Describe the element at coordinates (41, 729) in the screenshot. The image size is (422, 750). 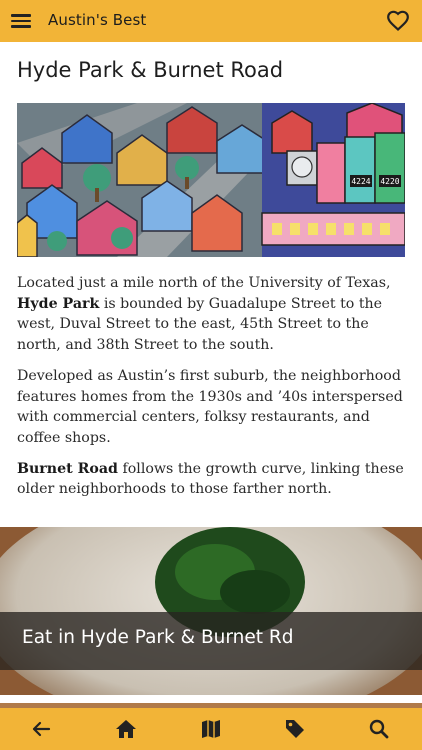
I see `back-arrow-icon` at that location.